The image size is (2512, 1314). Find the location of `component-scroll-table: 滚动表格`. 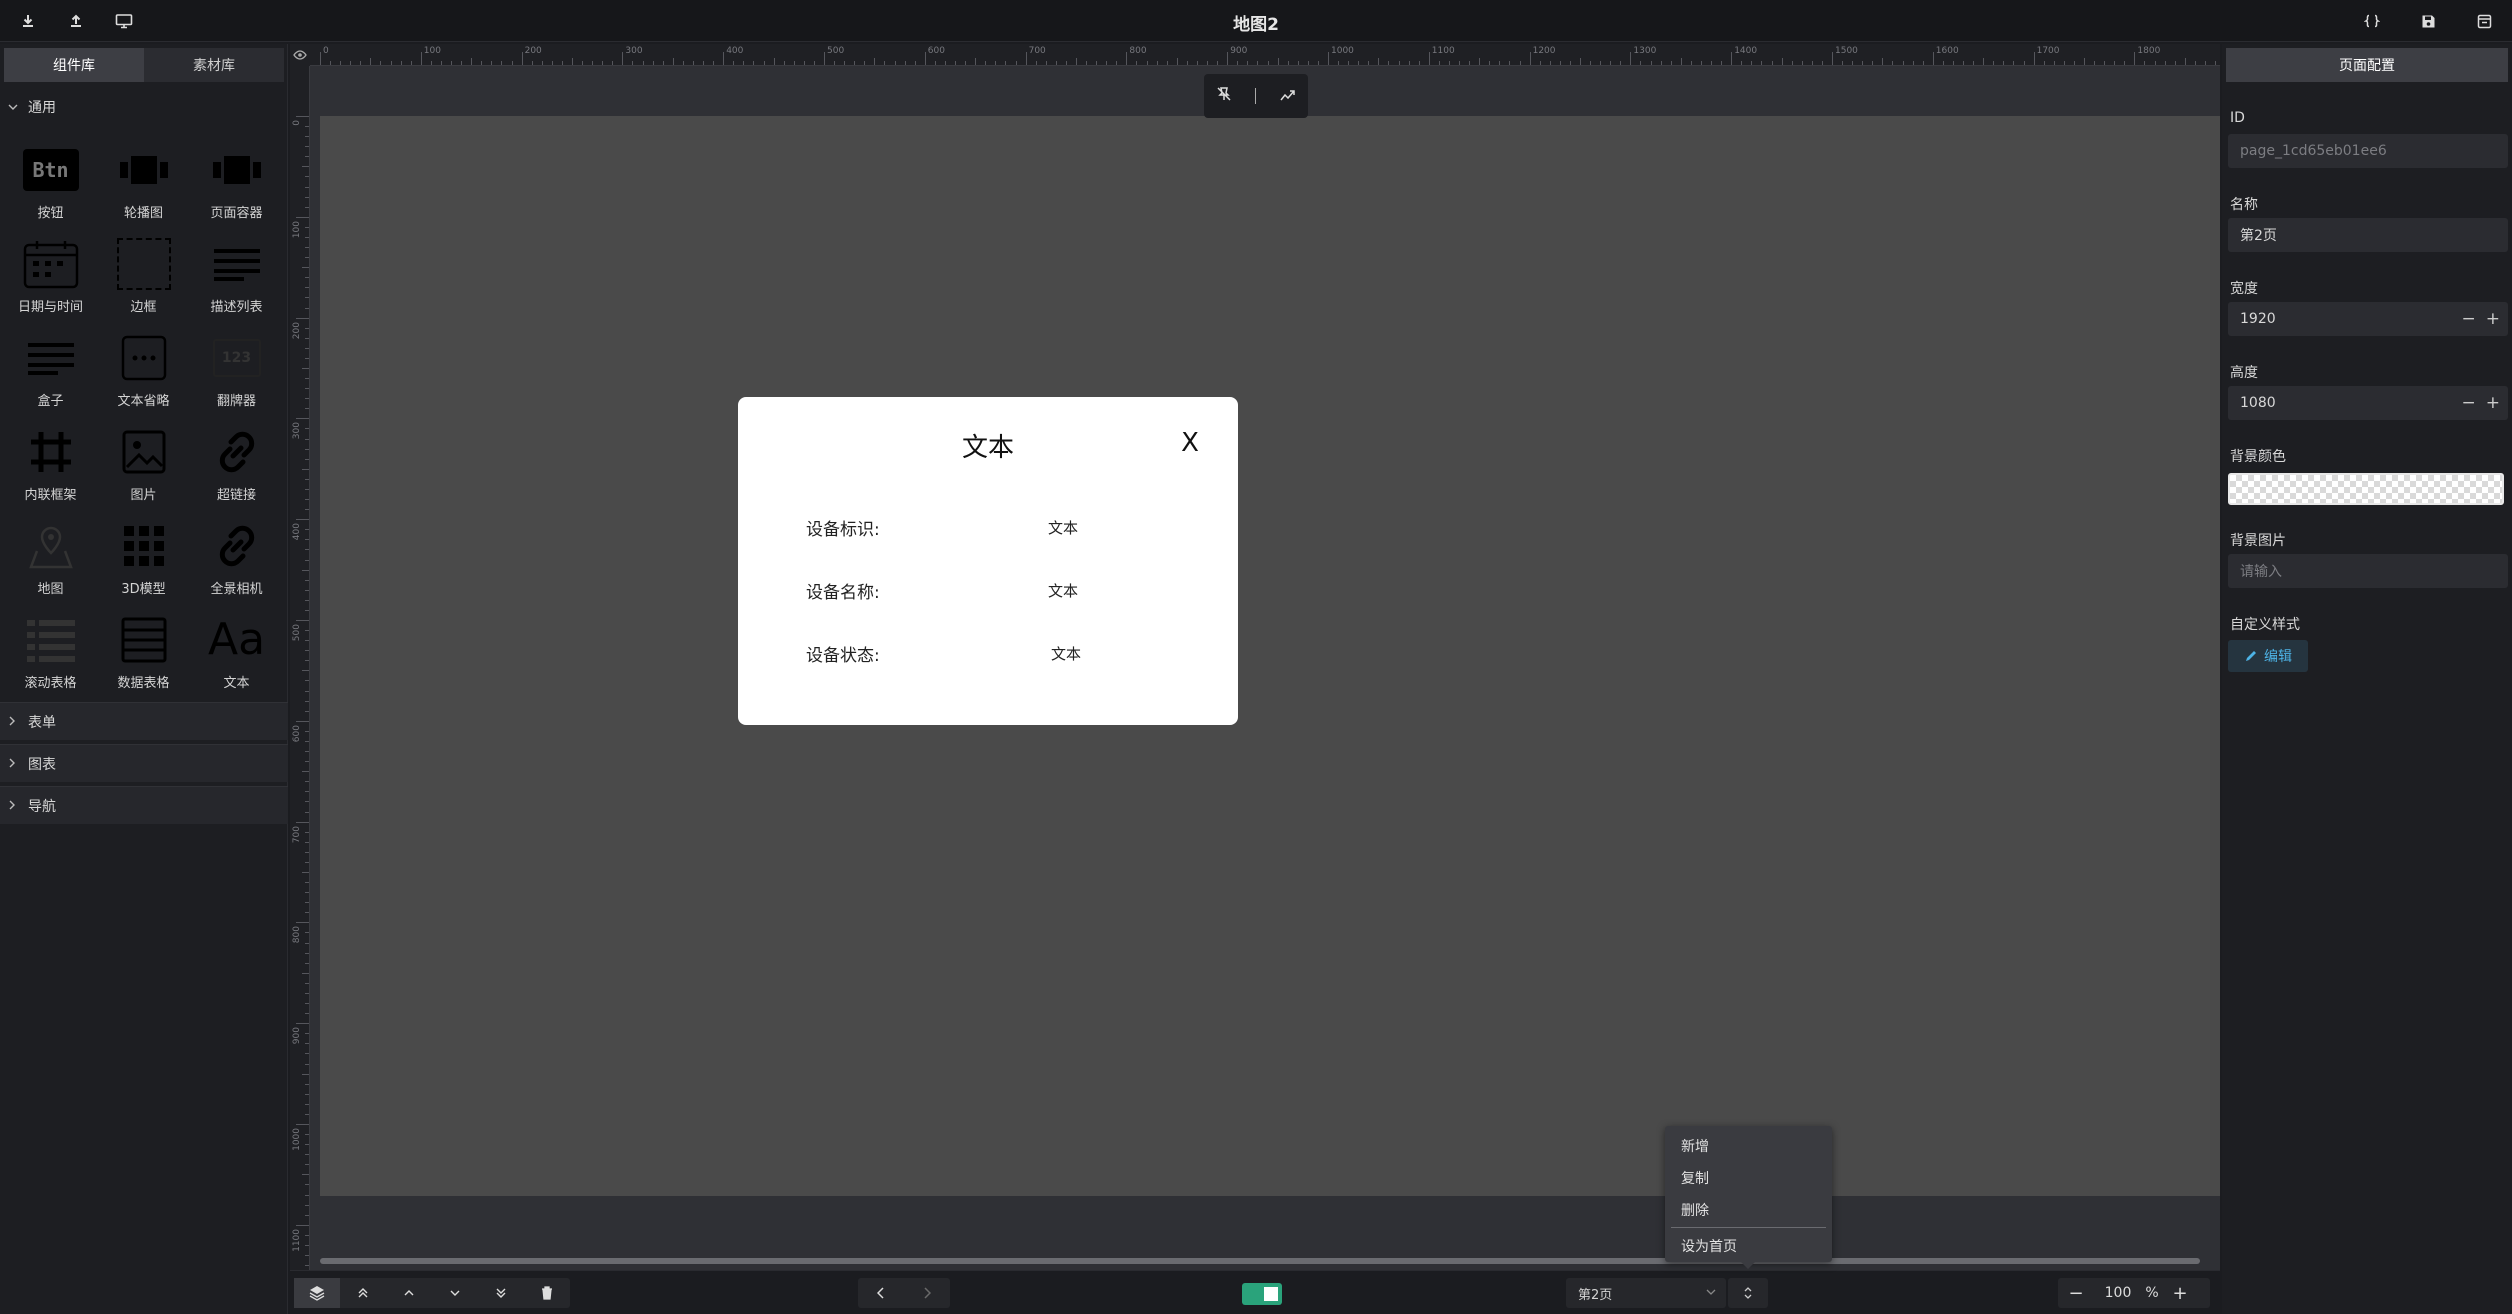

component-scroll-table: 滚动表格 is located at coordinates (50, 650).